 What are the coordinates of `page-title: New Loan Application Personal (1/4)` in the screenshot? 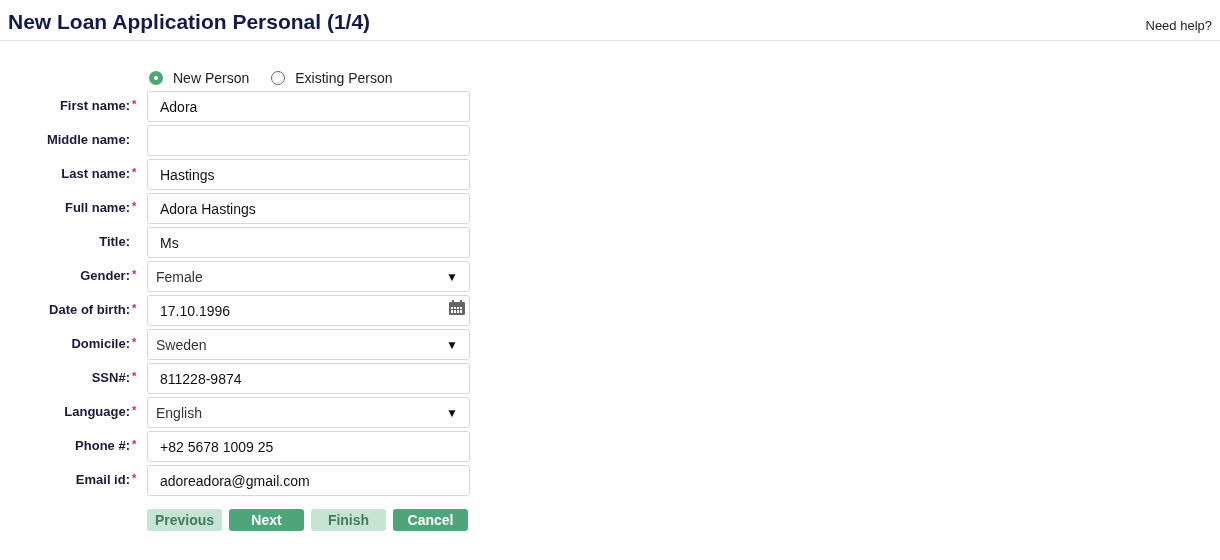 It's located at (189, 22).